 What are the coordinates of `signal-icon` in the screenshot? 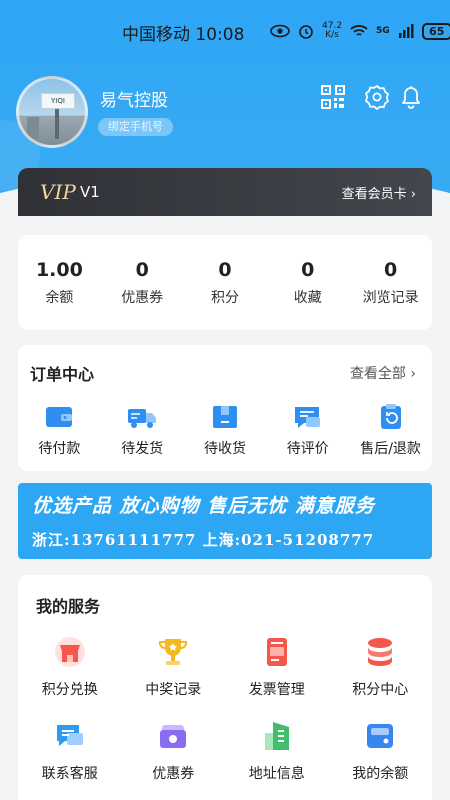 It's located at (406, 31).